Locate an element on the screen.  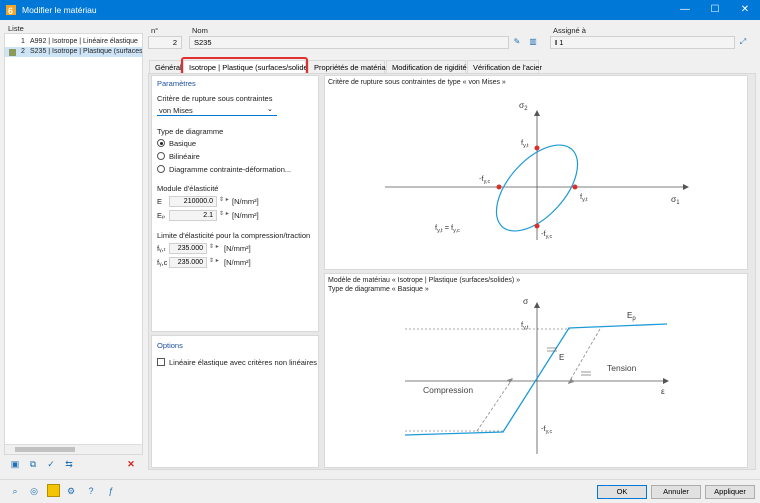
tab-general: Général is located at coordinates (165, 67).